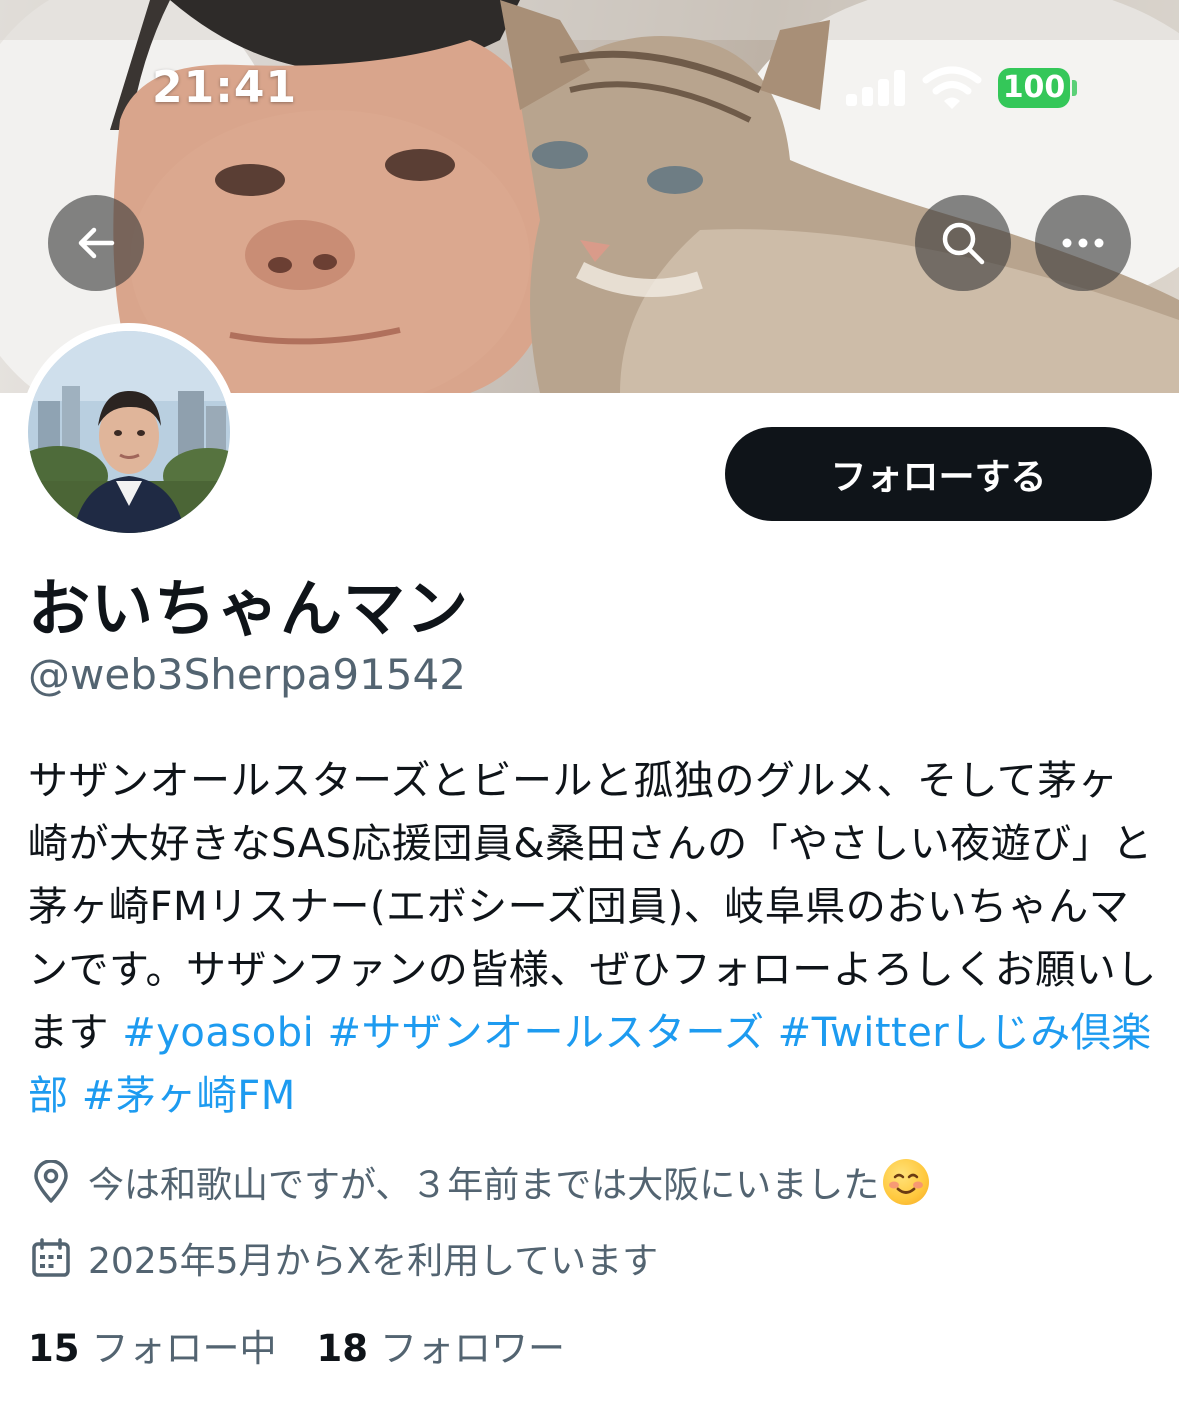 This screenshot has height=1423, width=1179. I want to click on battery-tip, so click(1074, 88).